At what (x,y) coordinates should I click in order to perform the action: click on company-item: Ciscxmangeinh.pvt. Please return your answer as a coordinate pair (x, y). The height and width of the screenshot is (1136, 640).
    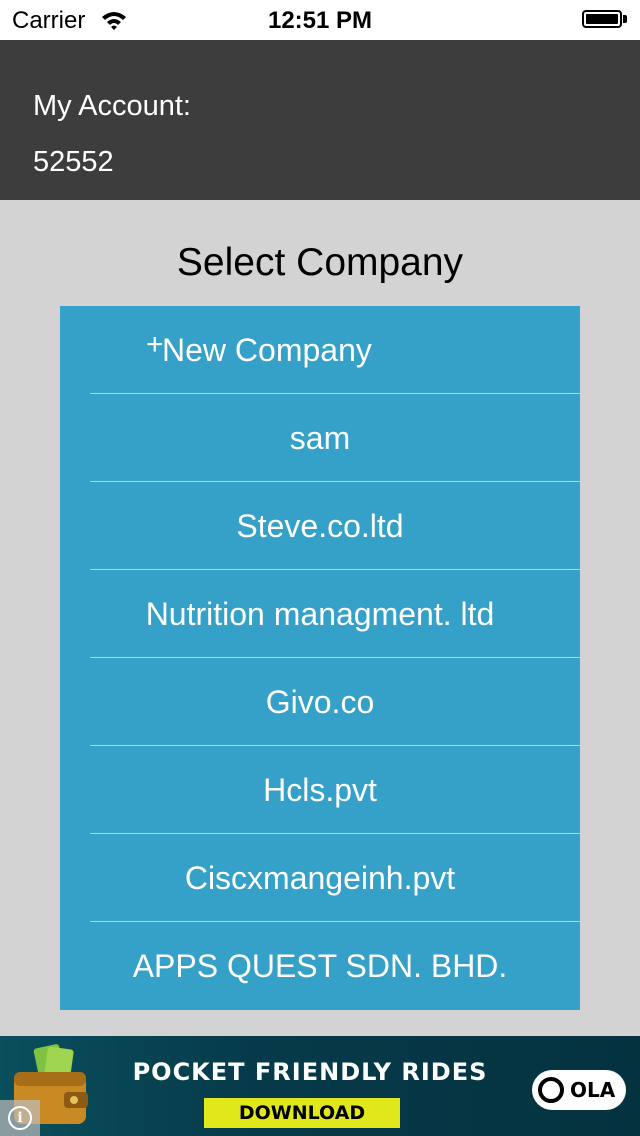
    Looking at the image, I should click on (320, 878).